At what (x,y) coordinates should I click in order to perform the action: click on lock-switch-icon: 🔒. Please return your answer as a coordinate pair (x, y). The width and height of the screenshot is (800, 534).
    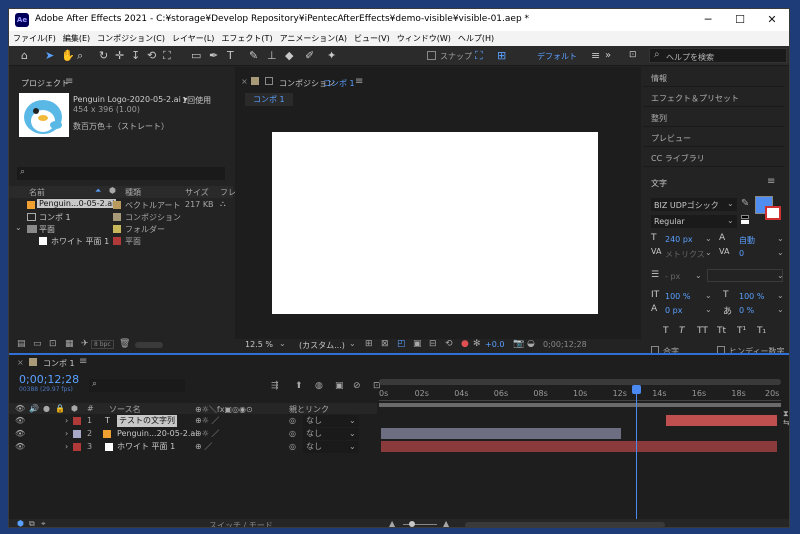
    Looking at the image, I should click on (60, 408).